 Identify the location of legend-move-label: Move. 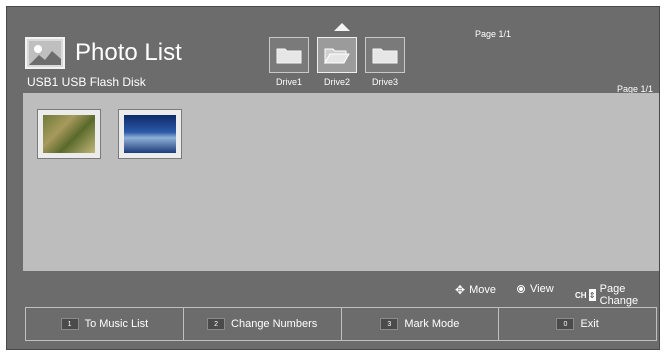
(482, 290).